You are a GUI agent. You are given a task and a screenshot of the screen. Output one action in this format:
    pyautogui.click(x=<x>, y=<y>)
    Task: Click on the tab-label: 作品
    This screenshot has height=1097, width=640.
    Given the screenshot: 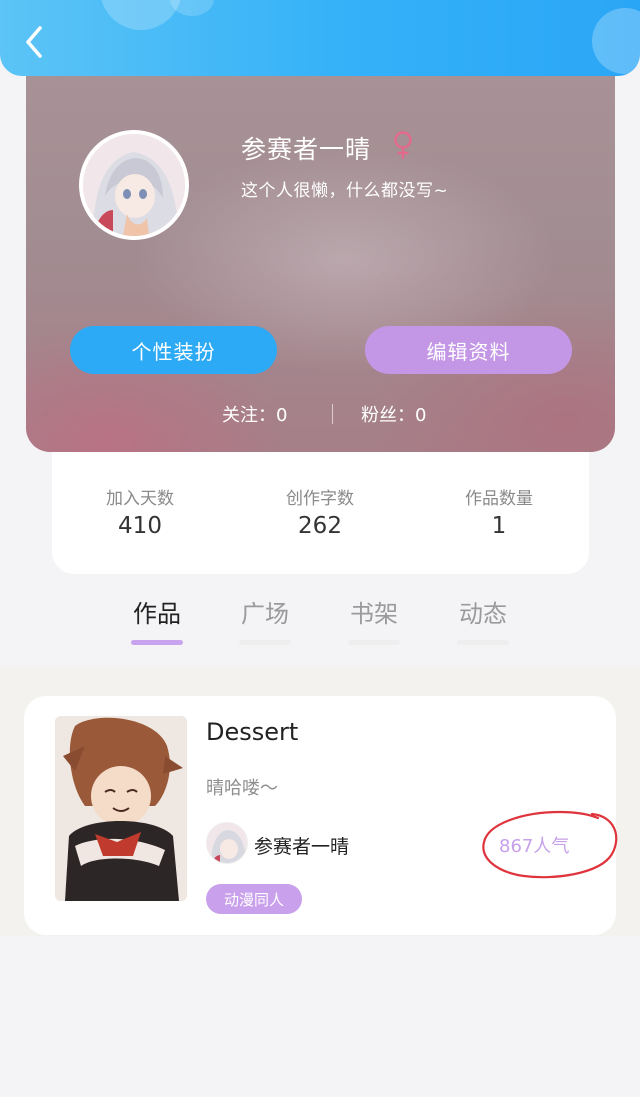 What is the action you would take?
    pyautogui.click(x=157, y=614)
    